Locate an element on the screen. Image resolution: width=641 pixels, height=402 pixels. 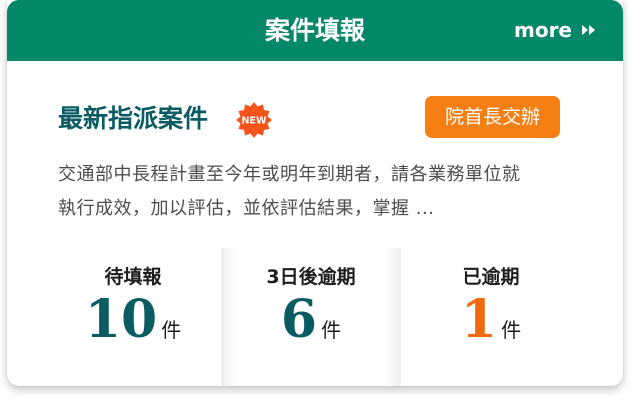
new-badge-text: NEW is located at coordinates (254, 121).